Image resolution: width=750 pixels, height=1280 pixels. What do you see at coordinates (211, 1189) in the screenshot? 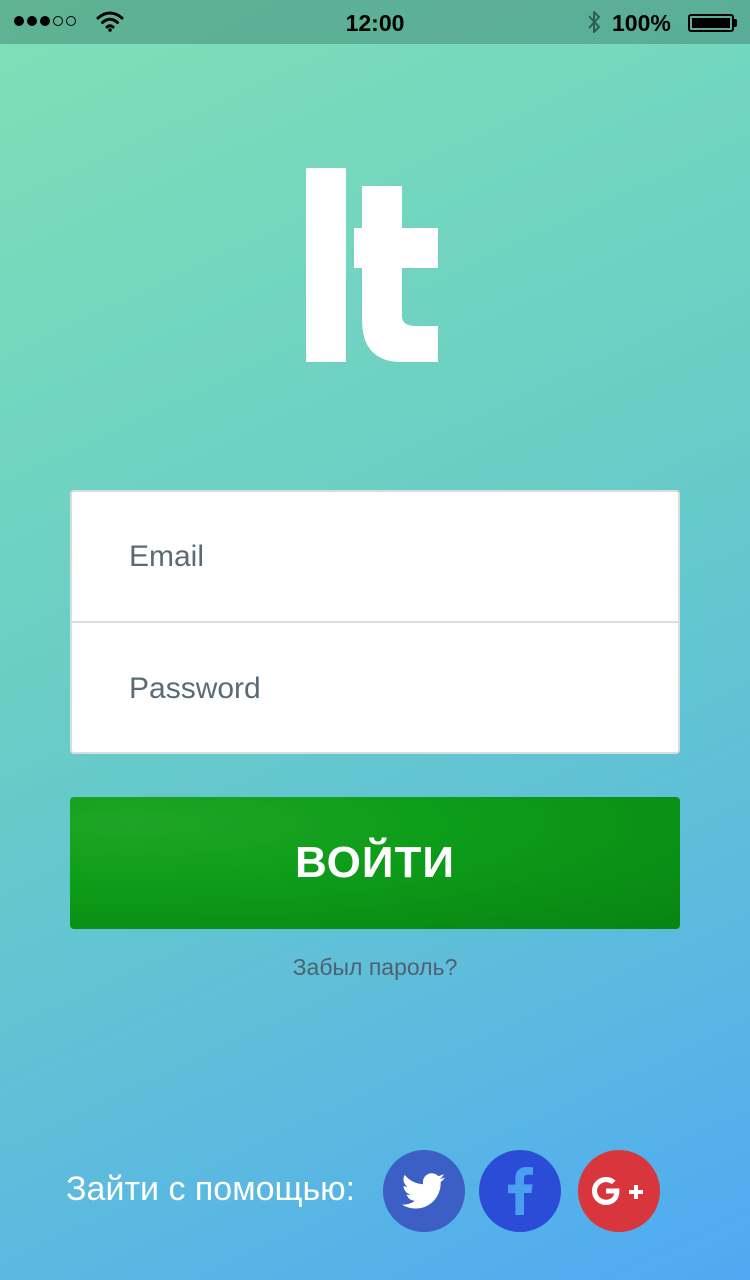
I see `social-login-label: Зайти с помощью:` at bounding box center [211, 1189].